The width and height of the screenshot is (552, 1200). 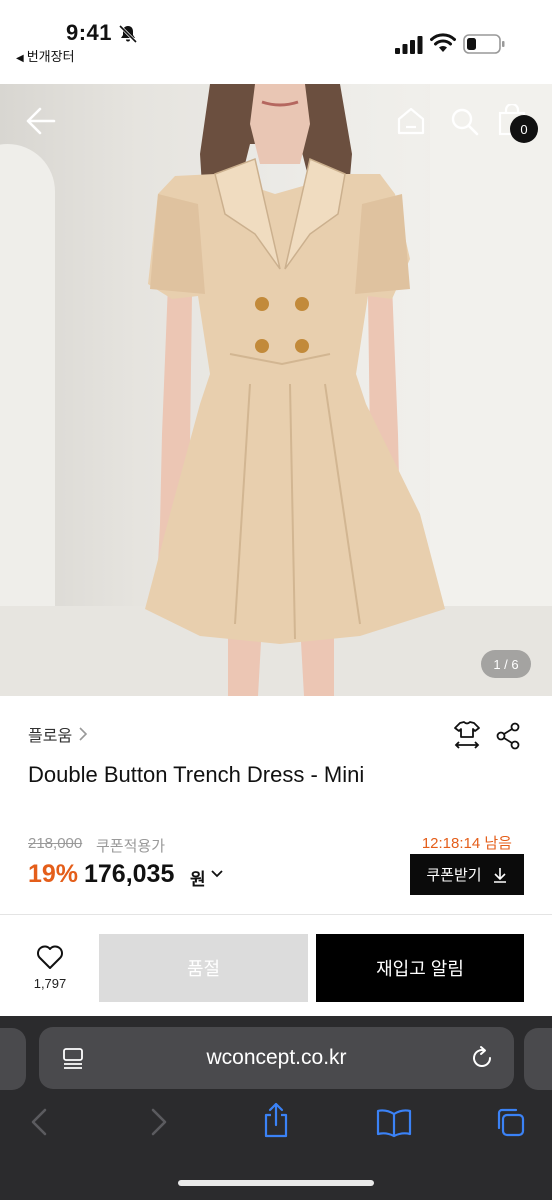 I want to click on get-coupon-button: 쿠폰받기, so click(x=467, y=874).